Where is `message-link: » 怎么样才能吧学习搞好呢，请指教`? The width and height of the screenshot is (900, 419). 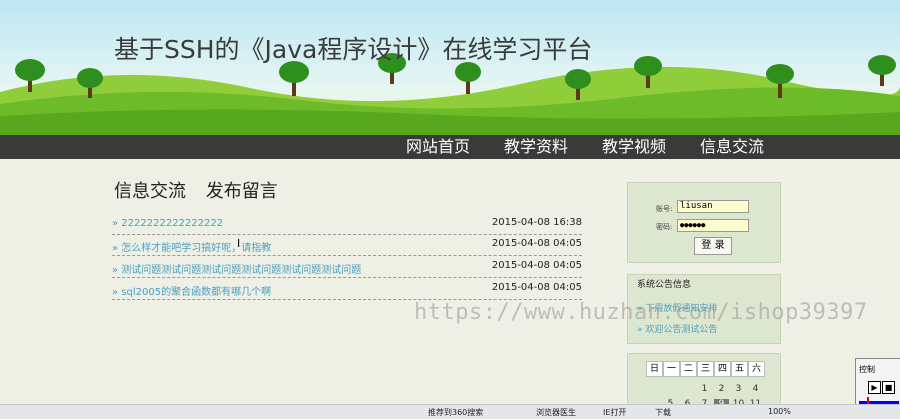
message-link: » 怎么样才能吧学习搞好呢，请指教 is located at coordinates (191, 246).